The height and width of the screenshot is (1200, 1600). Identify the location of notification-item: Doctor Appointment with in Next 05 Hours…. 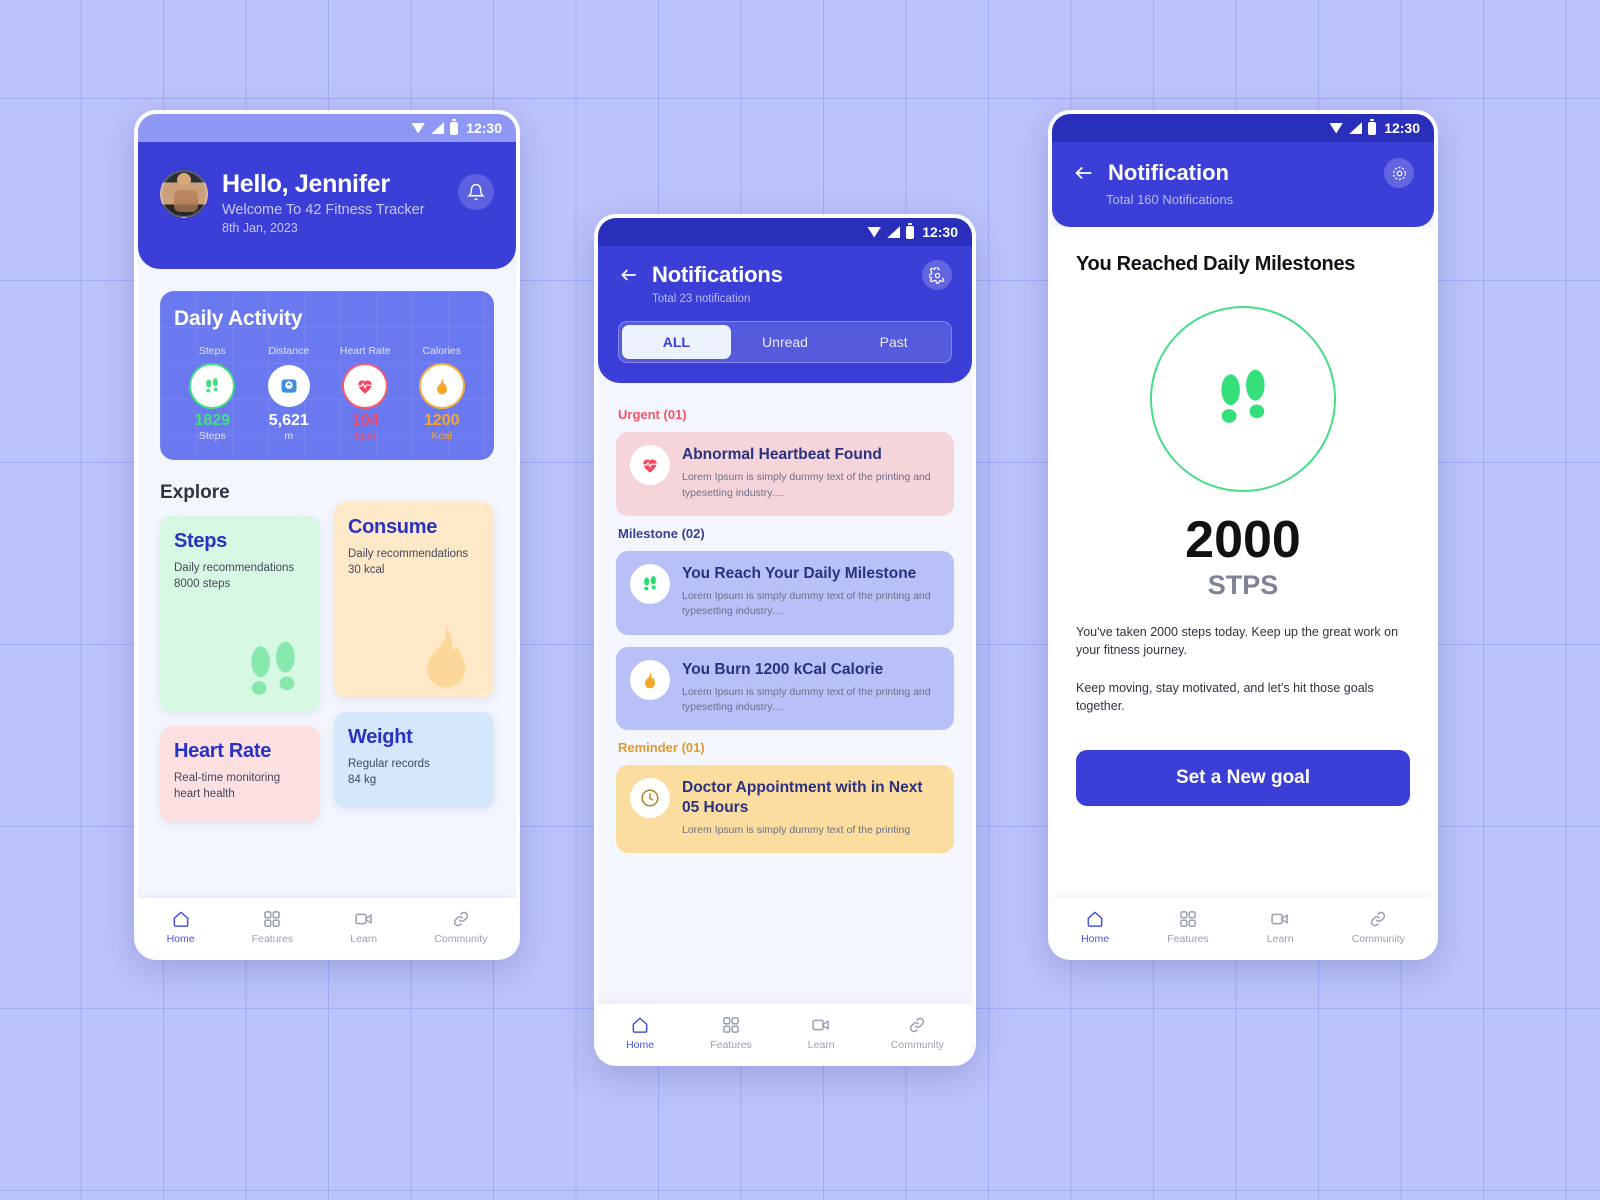
(785, 809).